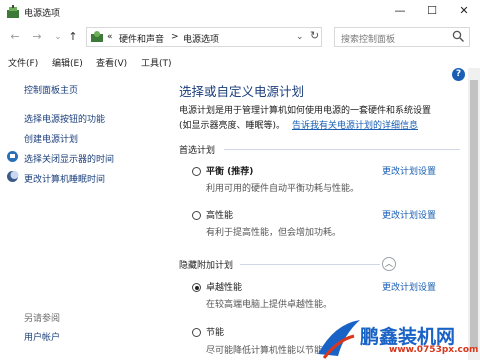 Image resolution: width=480 pixels, height=360 pixels. I want to click on breadcrumb-hardware-sound: 硬件和声音, so click(141, 38).